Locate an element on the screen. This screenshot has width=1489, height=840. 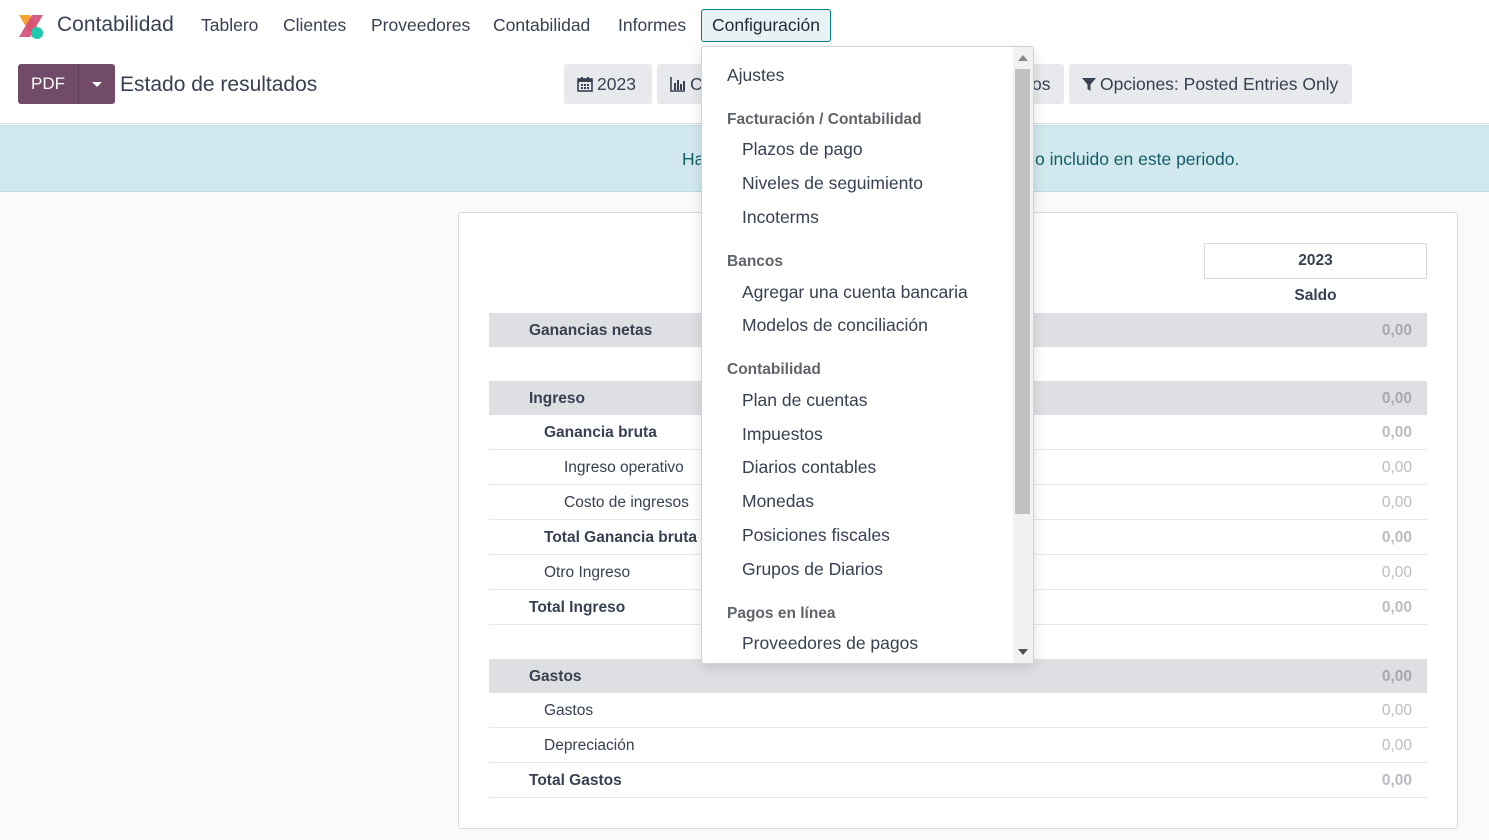
nav-configuracion: Configuración is located at coordinates (766, 25).